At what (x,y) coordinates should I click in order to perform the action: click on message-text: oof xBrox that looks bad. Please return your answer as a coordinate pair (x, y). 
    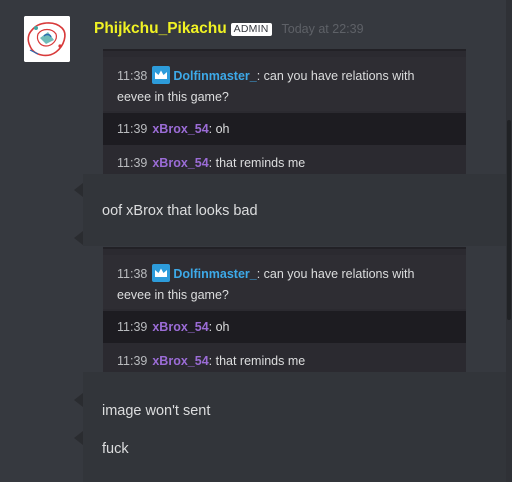
    Looking at the image, I should click on (180, 211).